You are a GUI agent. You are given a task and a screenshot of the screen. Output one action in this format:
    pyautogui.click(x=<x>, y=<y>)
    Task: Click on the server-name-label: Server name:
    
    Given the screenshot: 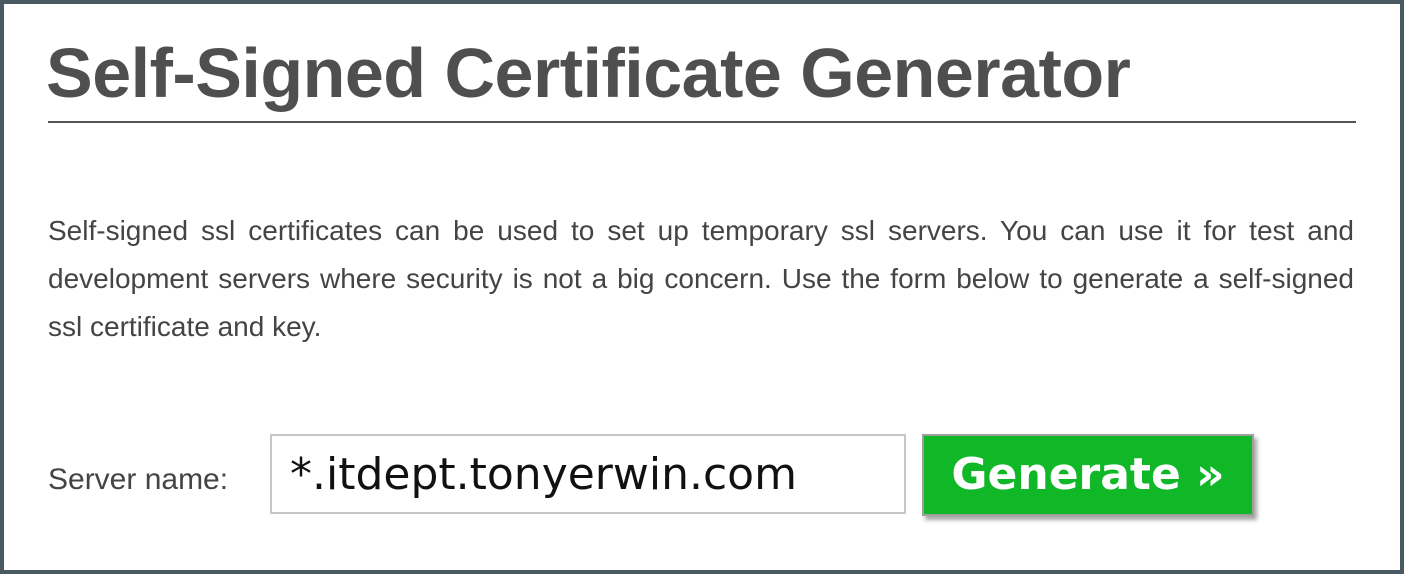 What is the action you would take?
    pyautogui.click(x=138, y=479)
    